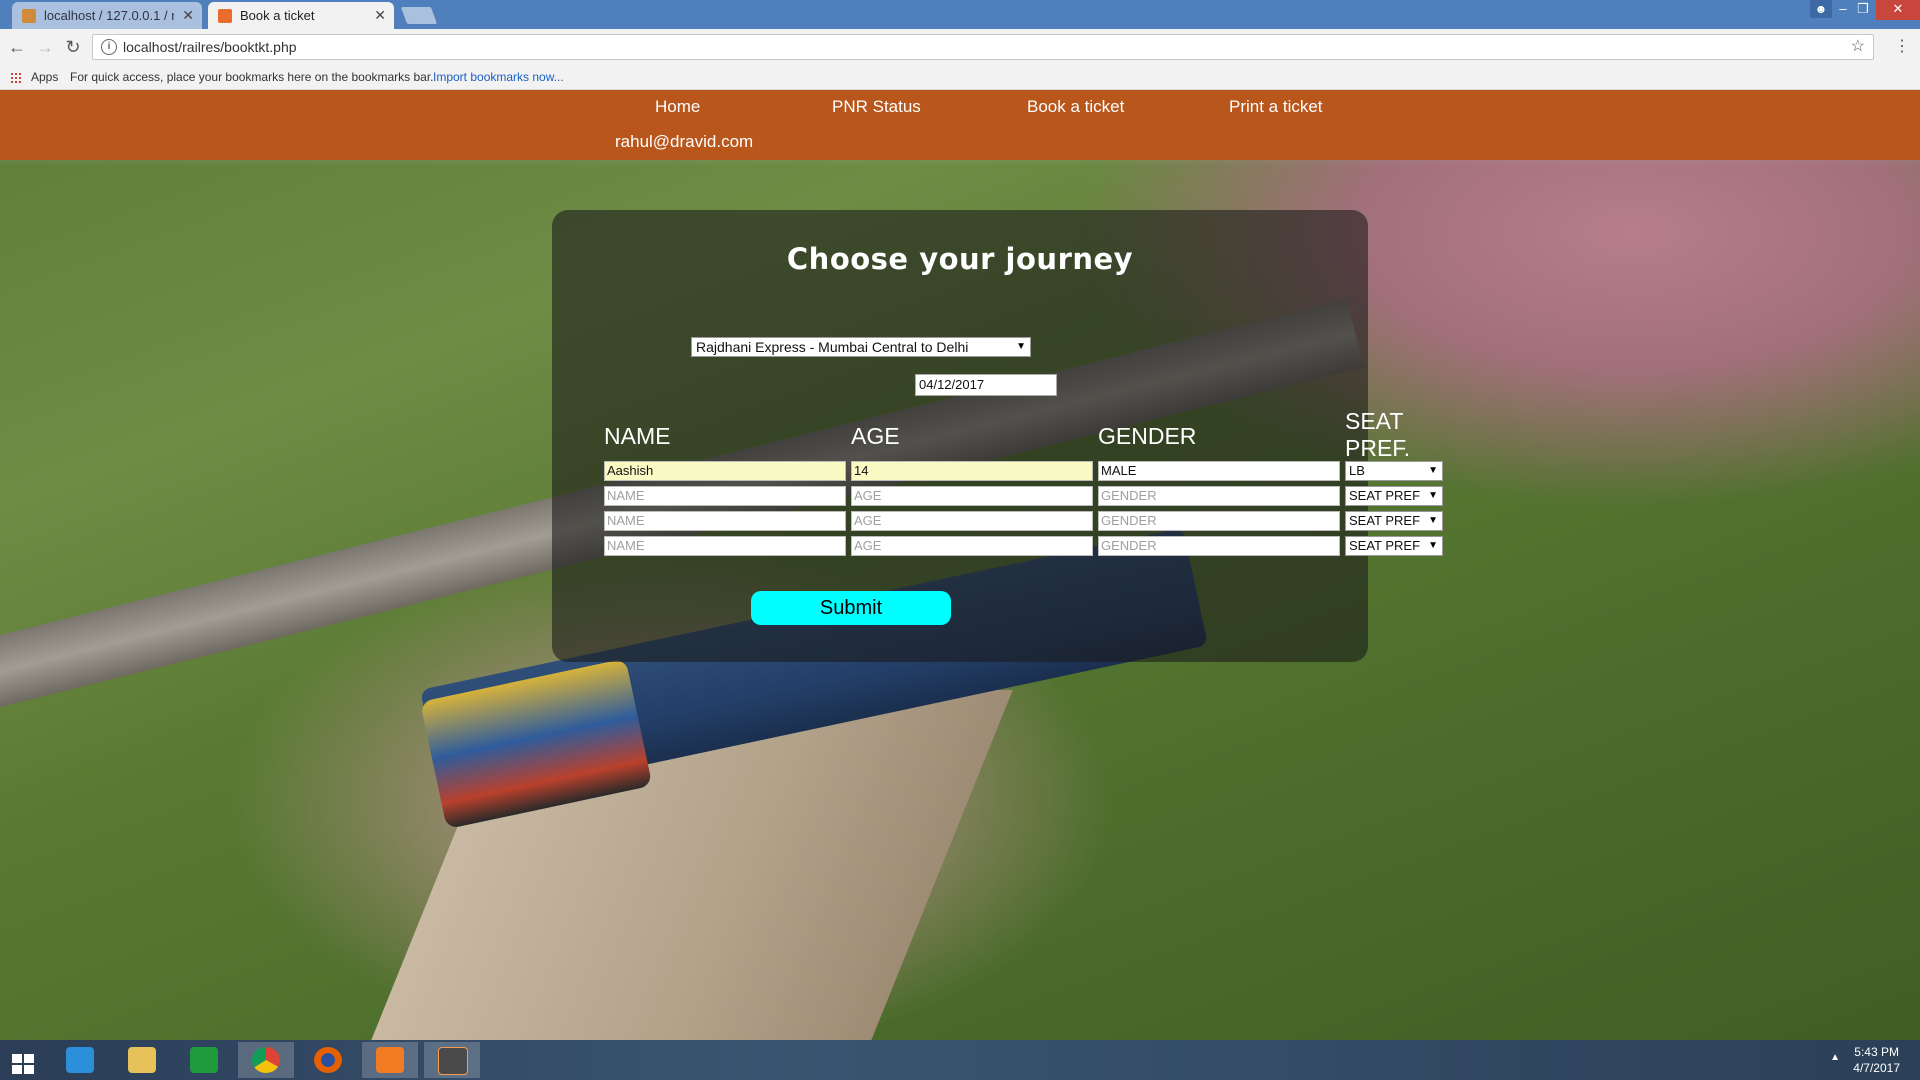 This screenshot has width=1920, height=1080. What do you see at coordinates (23, 1064) in the screenshot?
I see `start-icon` at bounding box center [23, 1064].